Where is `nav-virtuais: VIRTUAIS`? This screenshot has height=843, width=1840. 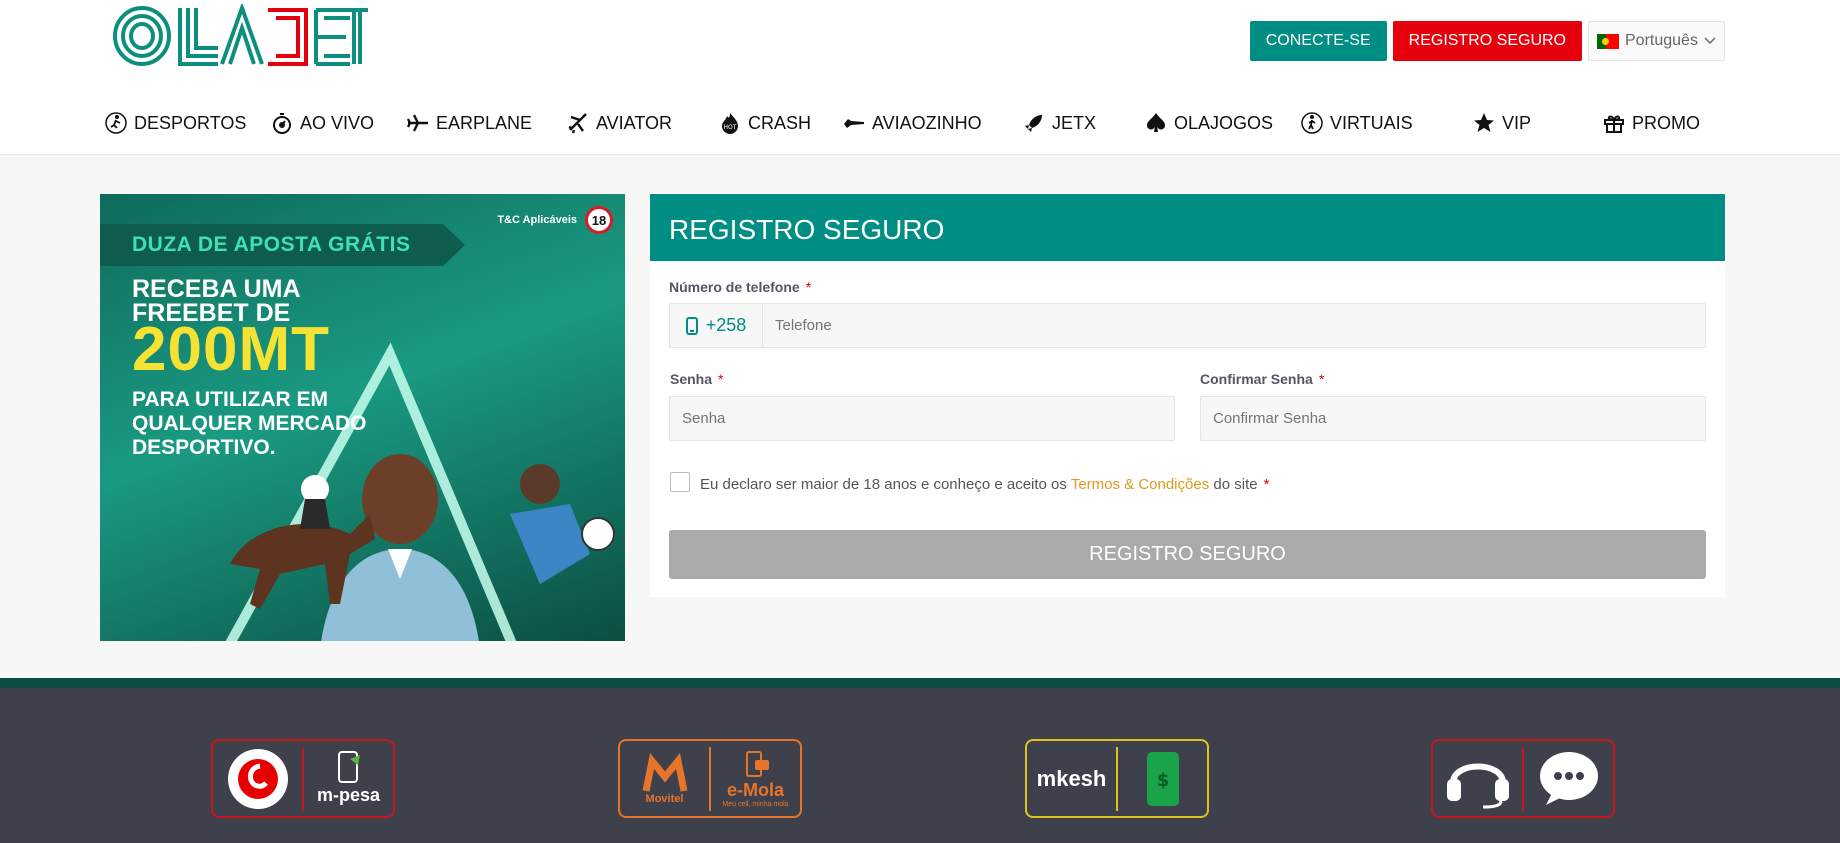
nav-virtuais: VIRTUAIS is located at coordinates (1356, 123).